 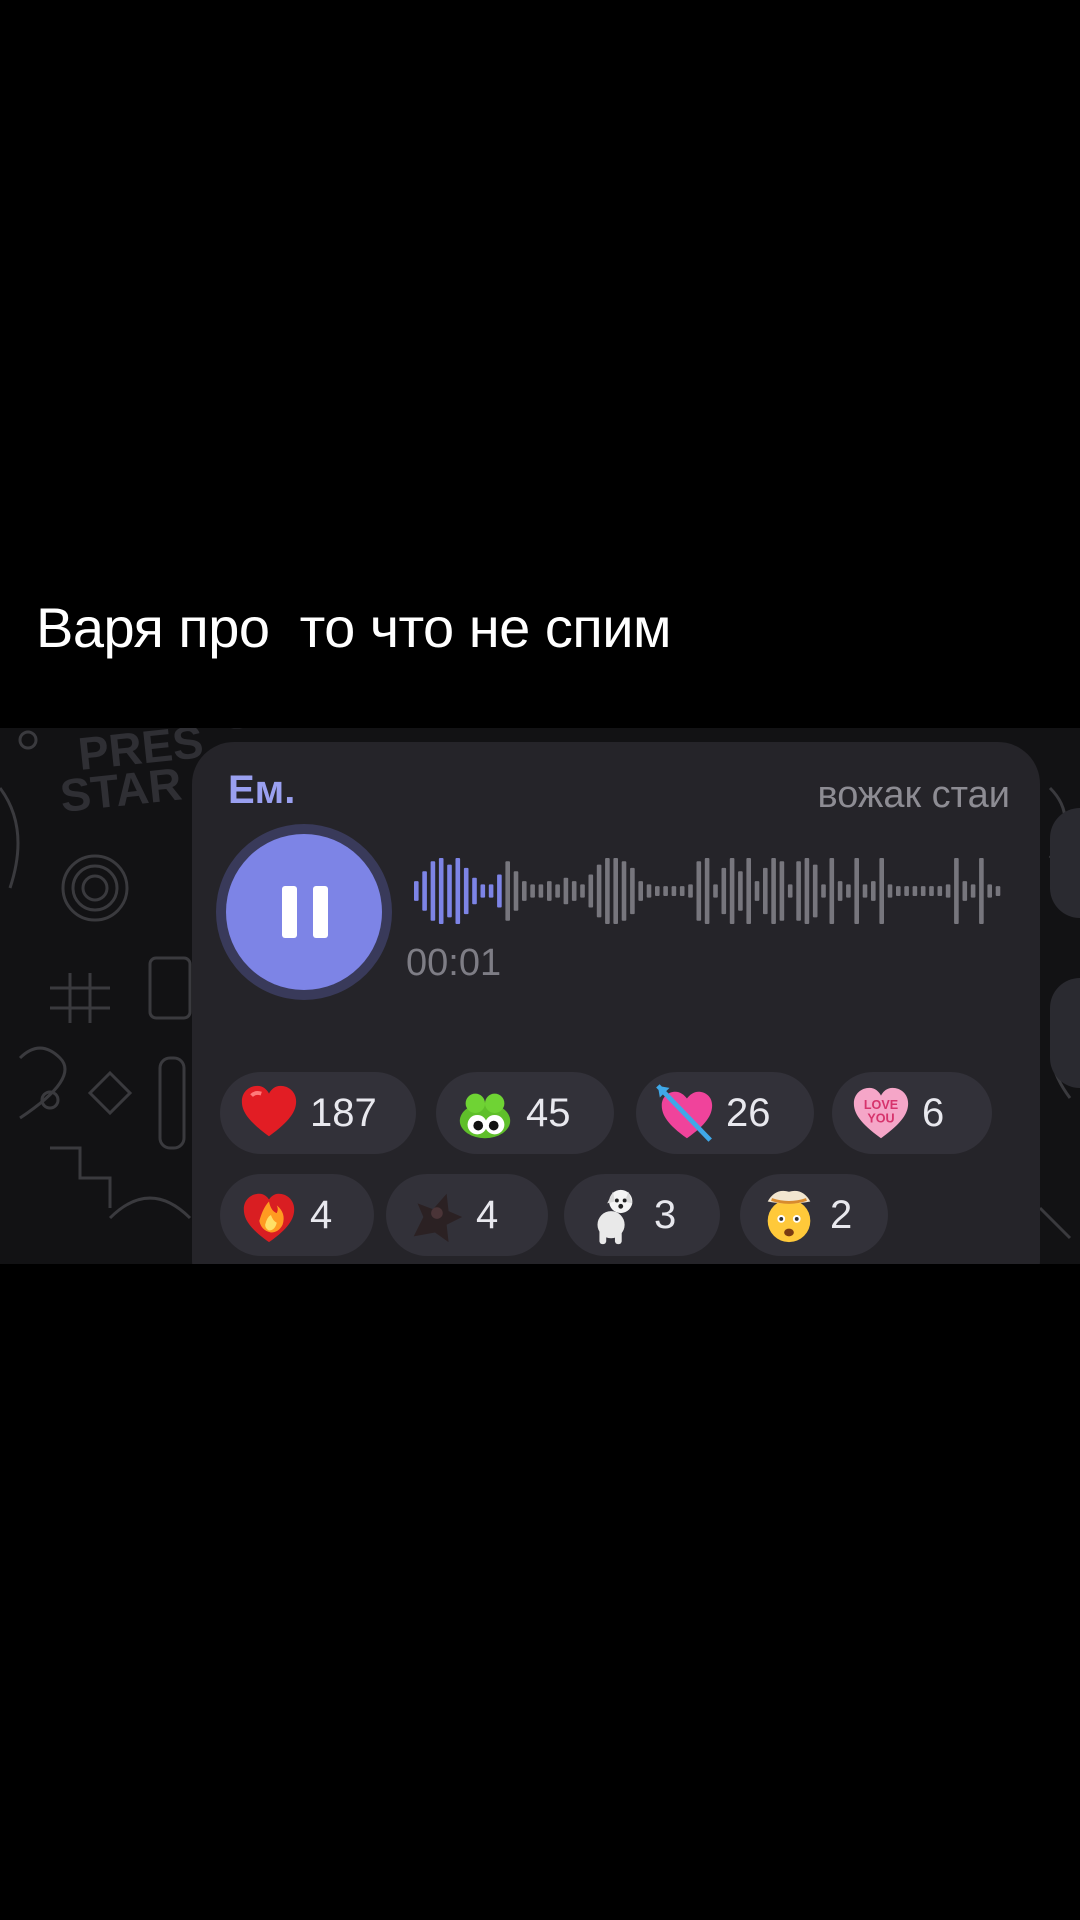 I want to click on reaction-chip-exploding-head: 2, so click(x=814, y=1215).